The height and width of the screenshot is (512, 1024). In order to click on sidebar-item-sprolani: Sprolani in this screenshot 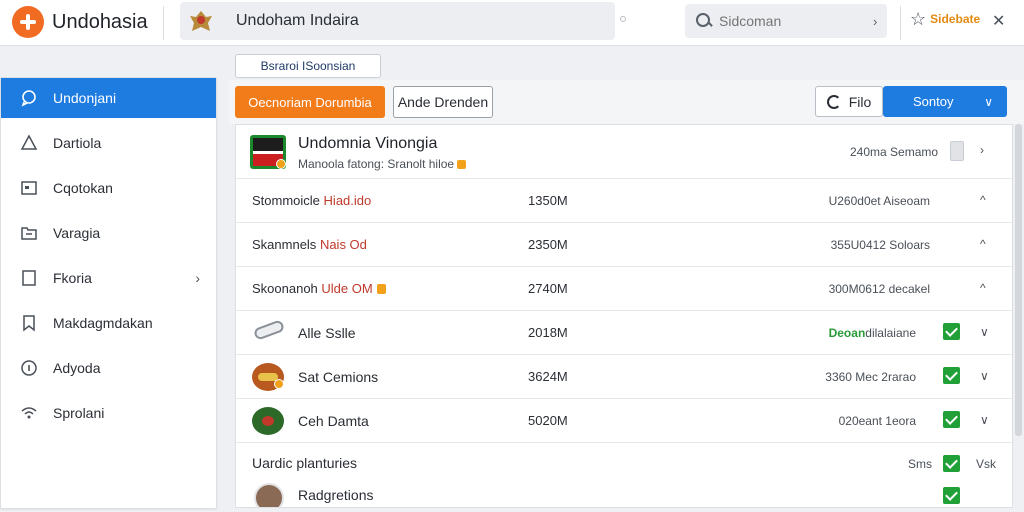, I will do `click(108, 413)`.